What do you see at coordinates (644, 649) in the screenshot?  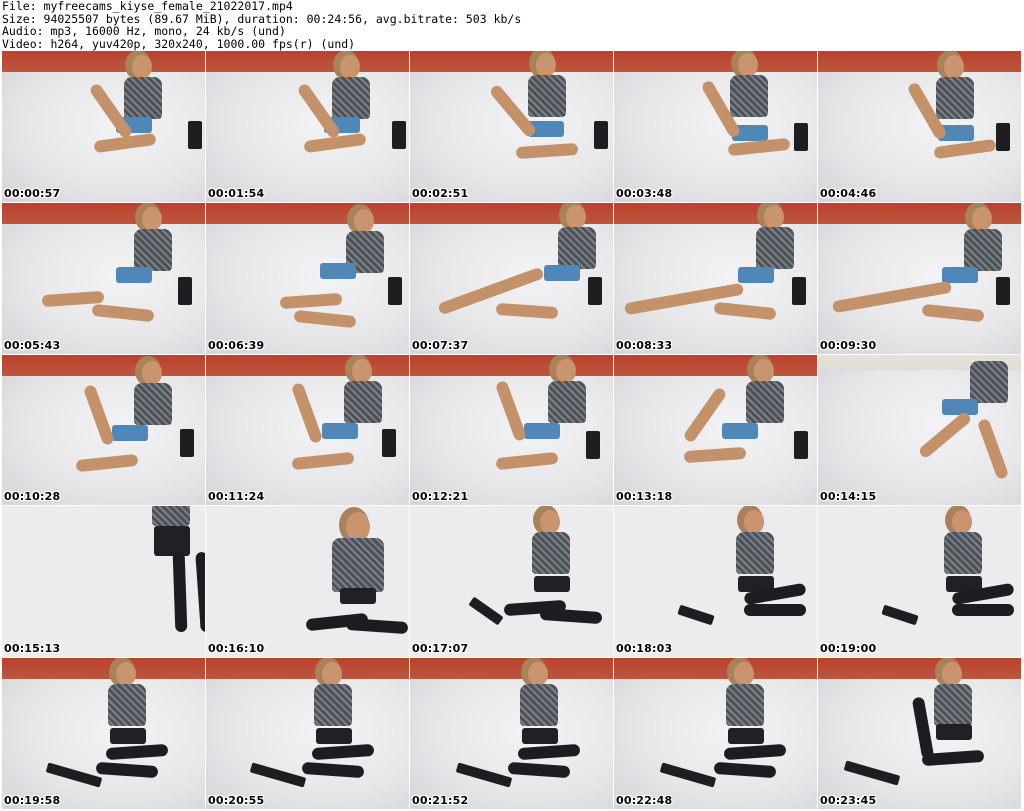 I see `timestamp-label: 00:18:03` at bounding box center [644, 649].